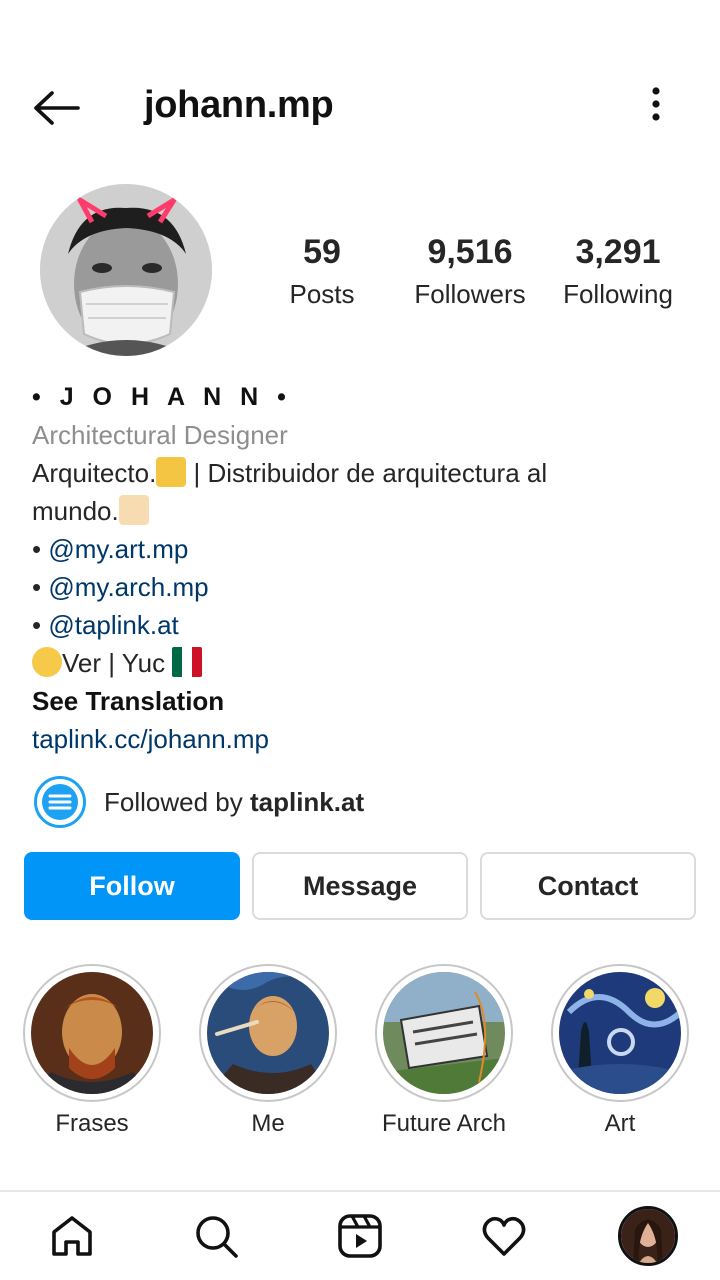 The height and width of the screenshot is (1280, 720). I want to click on pushpin-emoji-icon, so click(47, 662).